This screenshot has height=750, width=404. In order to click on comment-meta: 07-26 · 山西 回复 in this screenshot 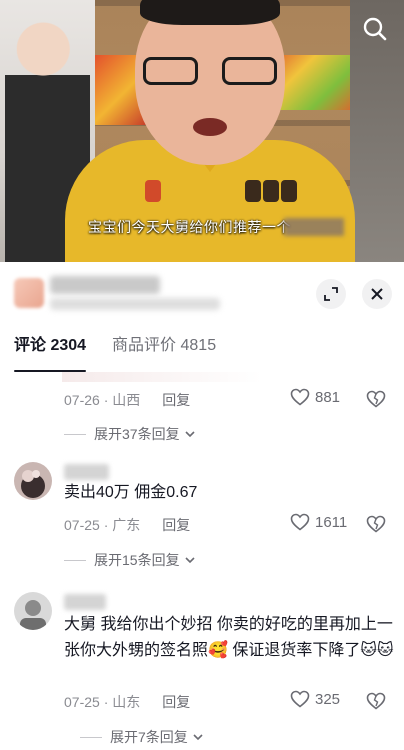, I will do `click(127, 400)`.